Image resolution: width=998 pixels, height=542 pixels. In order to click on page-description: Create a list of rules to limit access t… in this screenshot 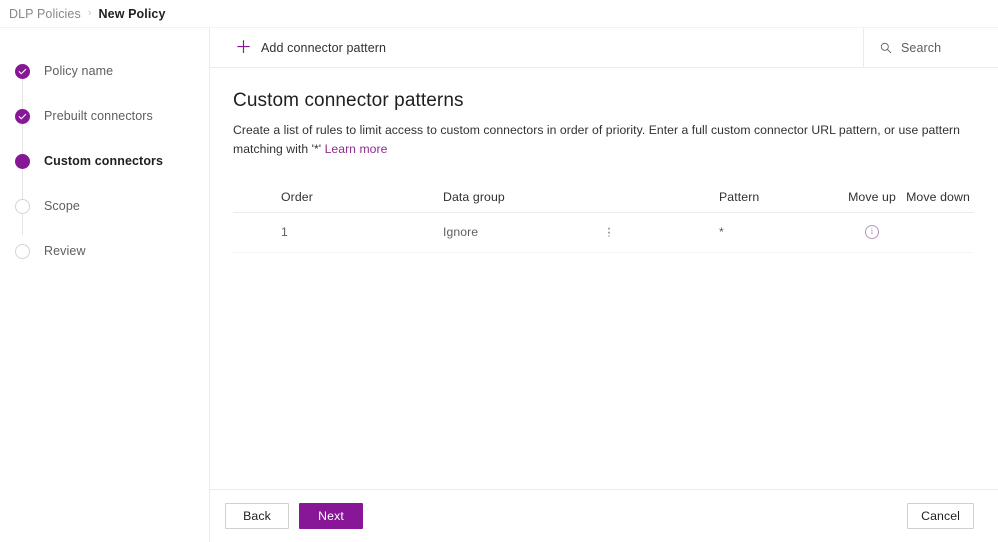, I will do `click(603, 140)`.